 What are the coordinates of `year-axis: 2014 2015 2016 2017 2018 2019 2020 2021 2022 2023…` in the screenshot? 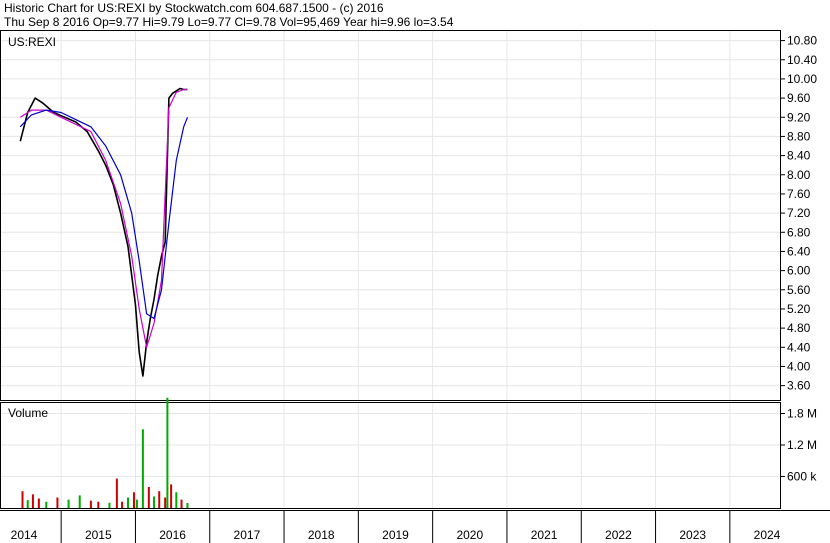 It's located at (415, 526).